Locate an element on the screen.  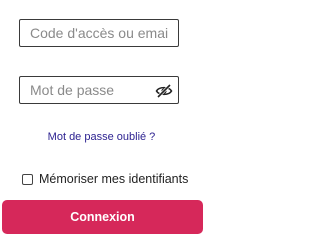
login-field is located at coordinates (99, 33).